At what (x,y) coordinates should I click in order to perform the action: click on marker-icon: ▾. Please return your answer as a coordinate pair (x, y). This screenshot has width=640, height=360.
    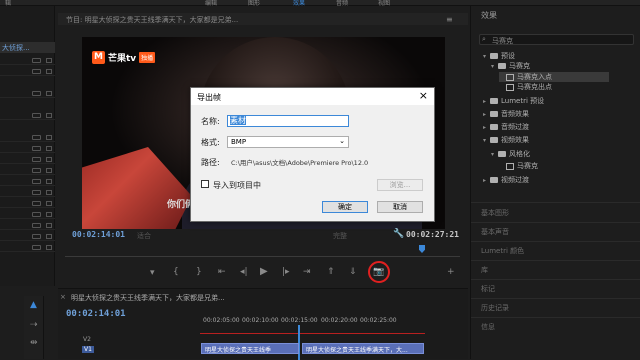
    Looking at the image, I should click on (152, 273).